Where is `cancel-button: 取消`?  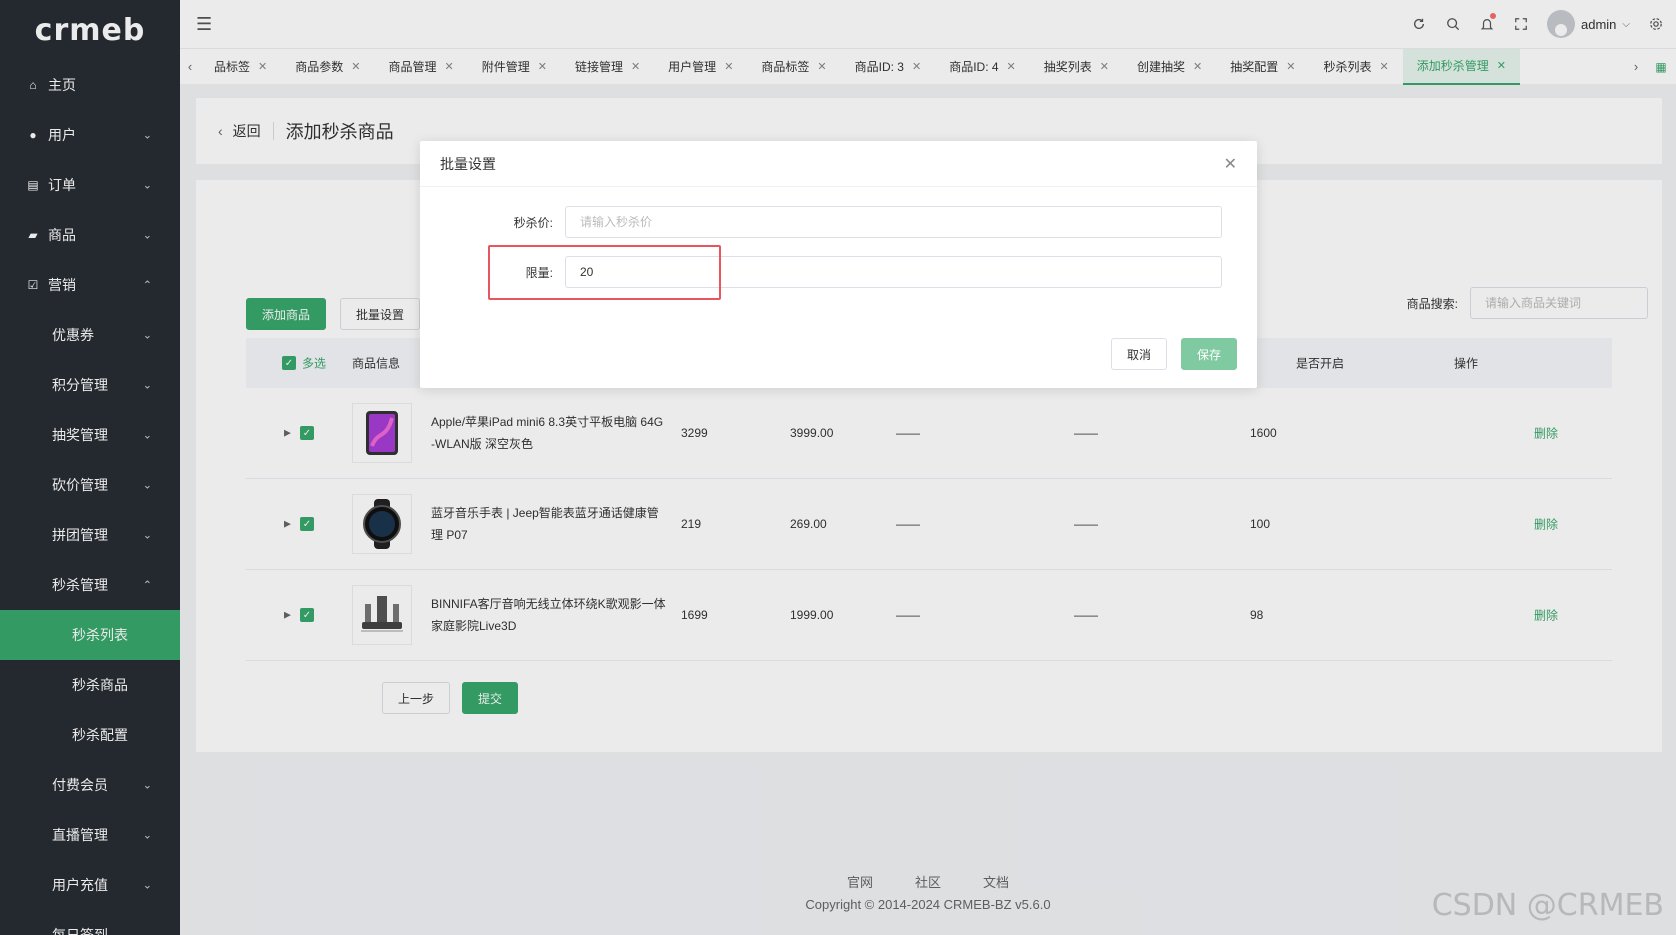
cancel-button: 取消 is located at coordinates (1139, 354).